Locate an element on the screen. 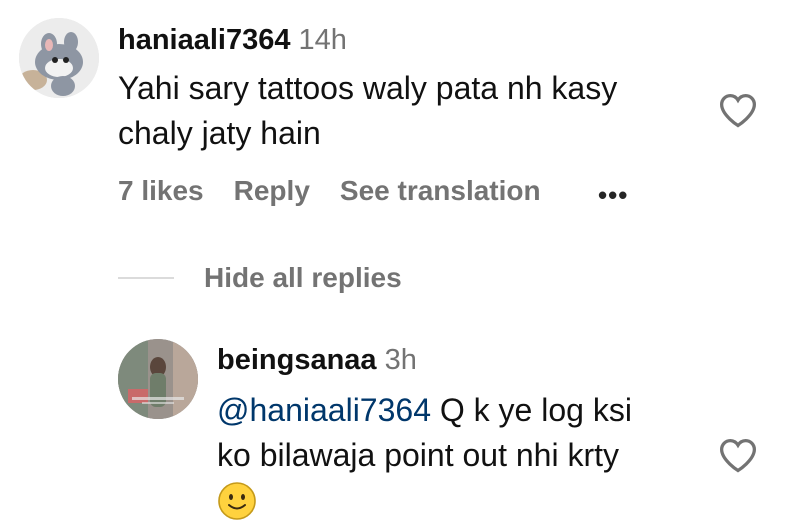 This screenshot has height=528, width=788. comment-actions: 7 likes Reply See translation is located at coordinates (344, 191).